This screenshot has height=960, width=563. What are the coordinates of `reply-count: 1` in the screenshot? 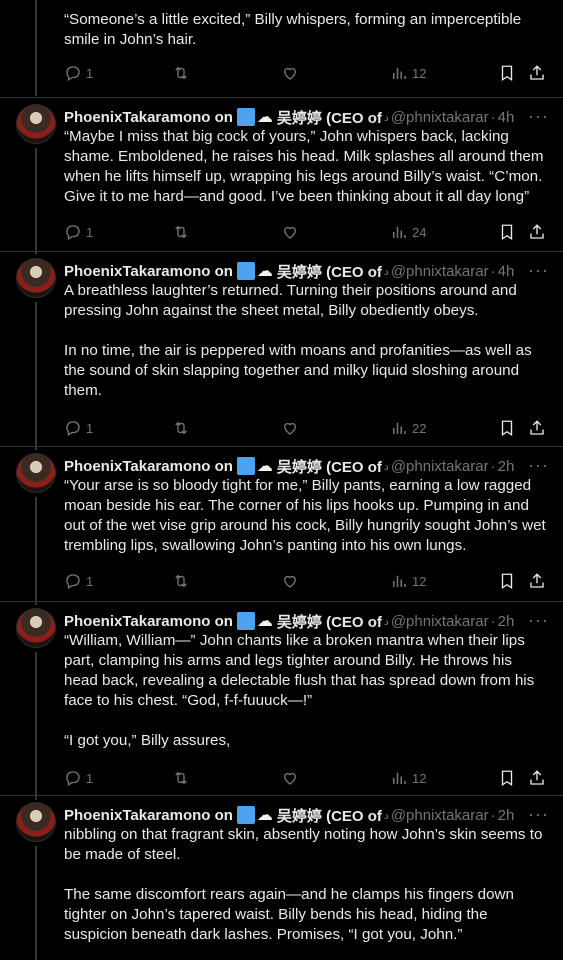 It's located at (90, 581).